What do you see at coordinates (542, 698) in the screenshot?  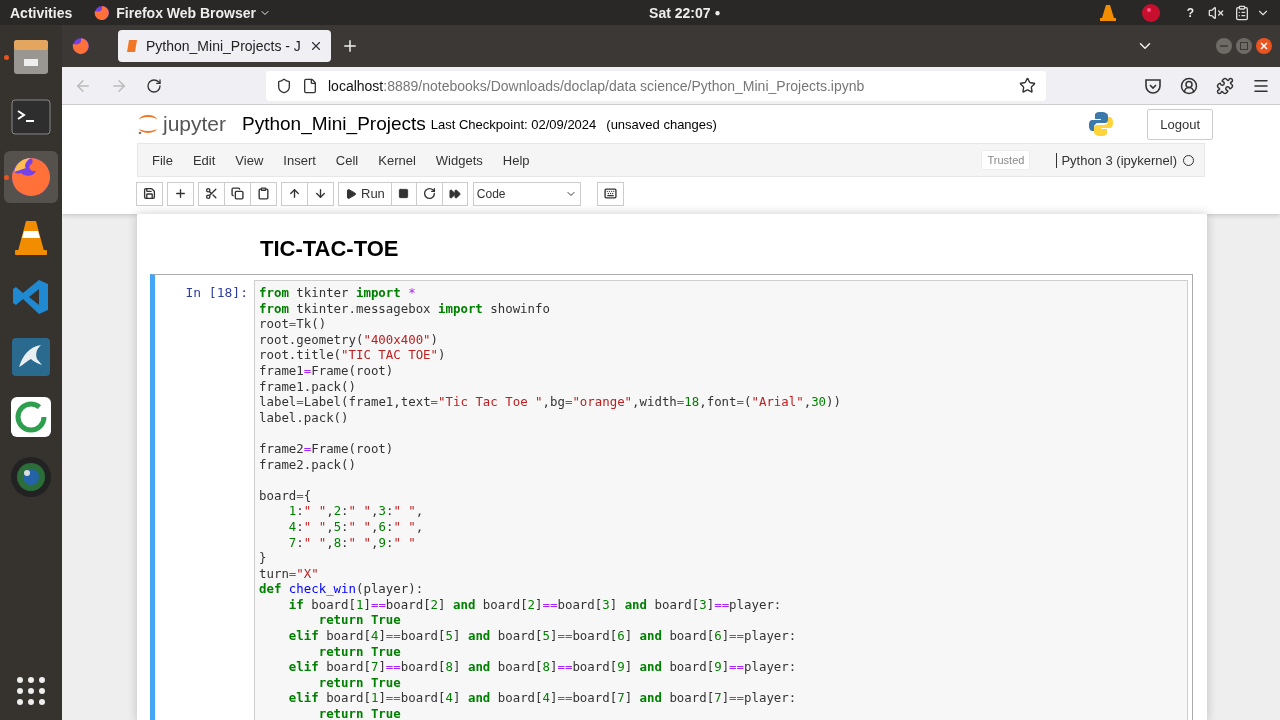 I see `code-line: elif board[1]==board[4] and board[4]==board[7] and board[7]==player:` at bounding box center [542, 698].